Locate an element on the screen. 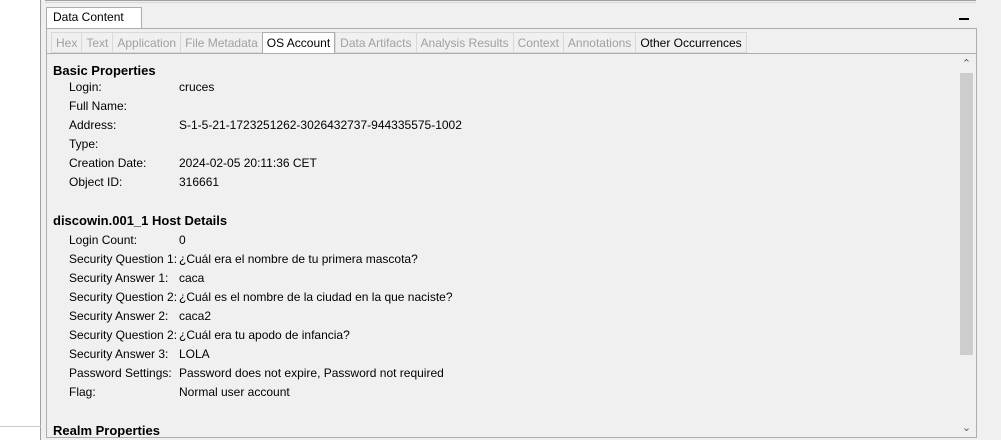 Image resolution: width=1001 pixels, height=440 pixels. chevron-down-icon: ⌄ is located at coordinates (966, 428).